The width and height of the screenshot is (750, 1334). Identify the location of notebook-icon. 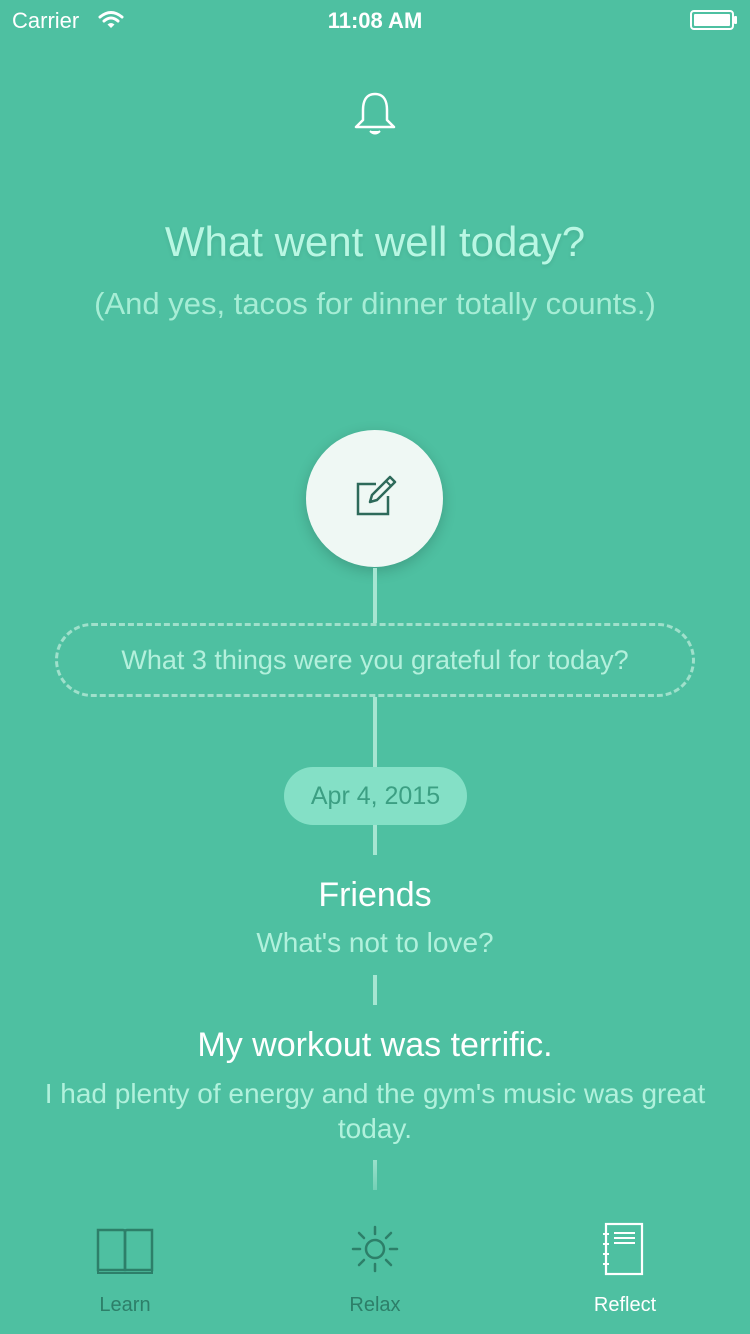
(623, 1249).